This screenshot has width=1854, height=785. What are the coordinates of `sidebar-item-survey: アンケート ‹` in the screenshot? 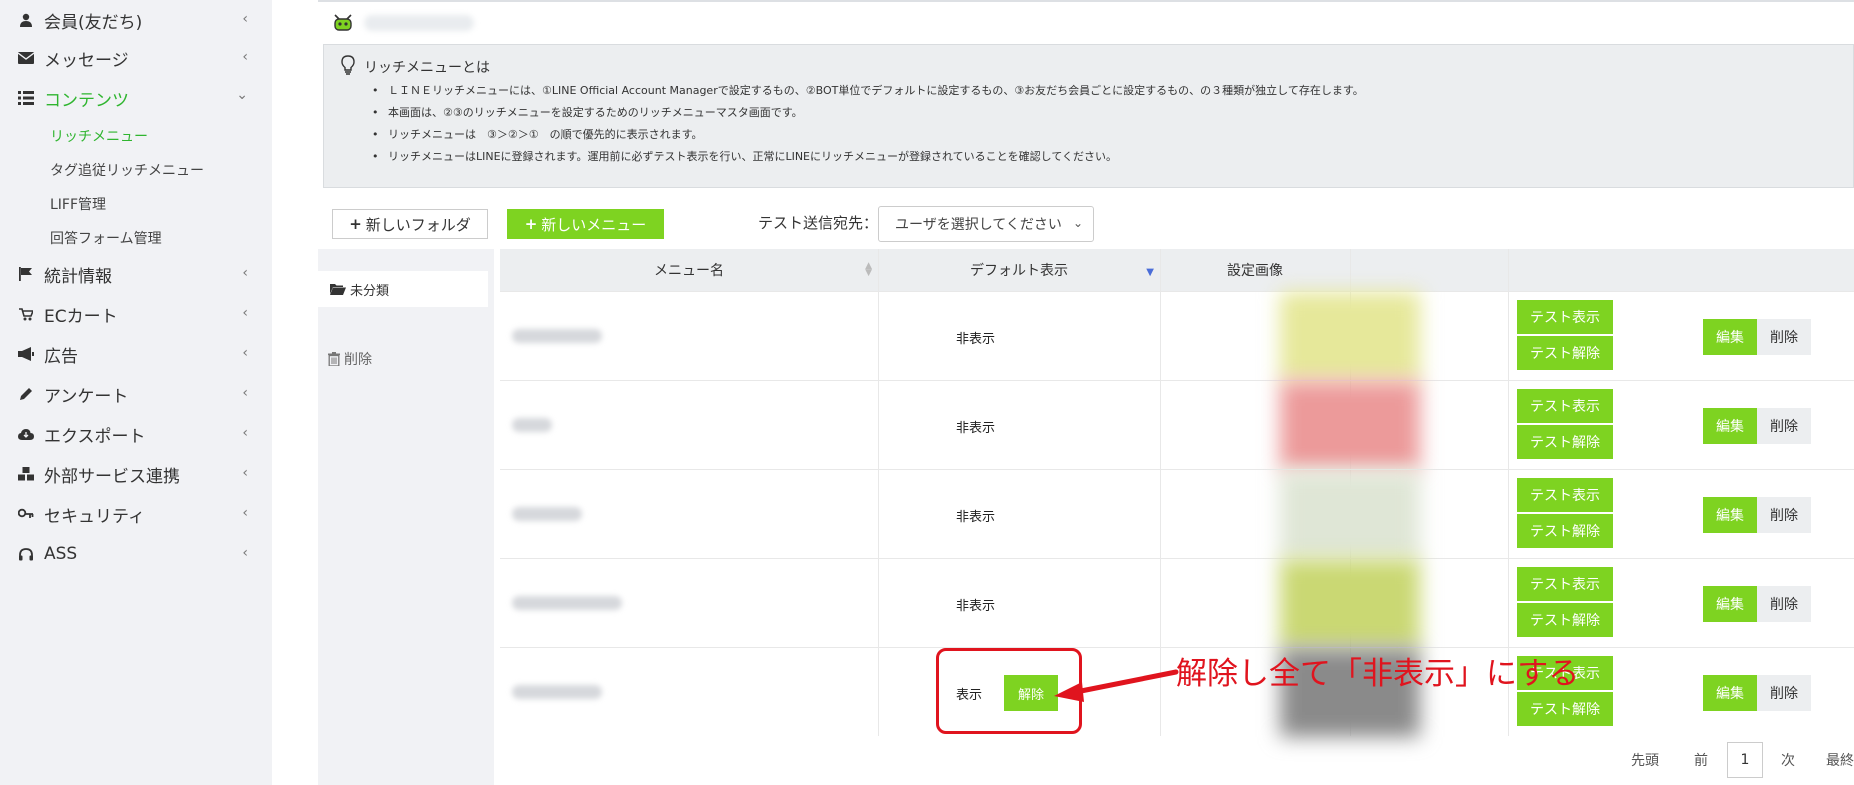 It's located at (136, 394).